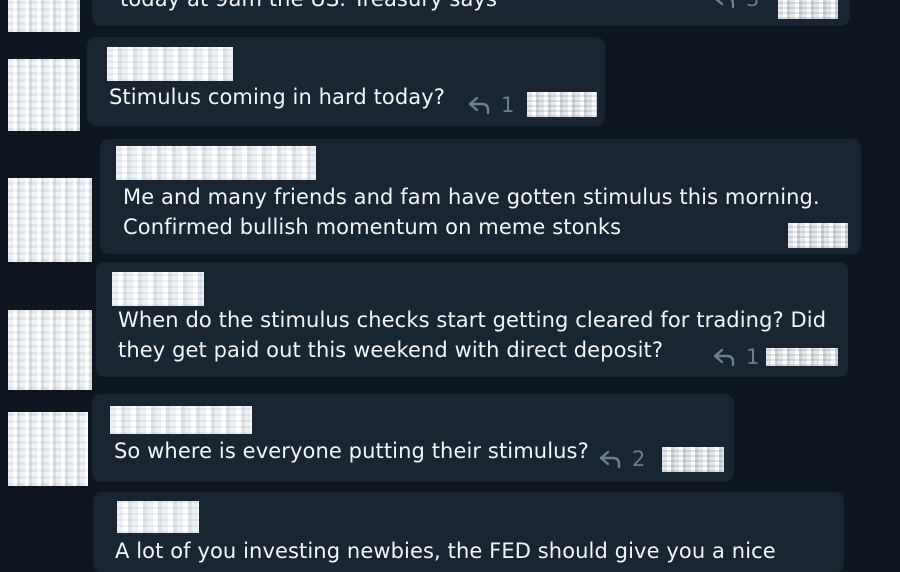 The image size is (900, 572). Describe the element at coordinates (277, 97) in the screenshot. I see `message-text: Stimulus coming in hard today?` at that location.